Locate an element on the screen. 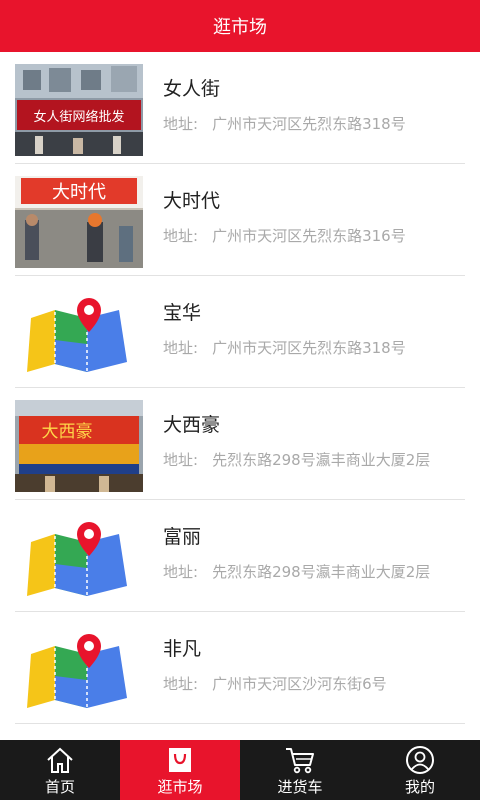 The image size is (480, 800). page-title: 逛市场 is located at coordinates (240, 27).